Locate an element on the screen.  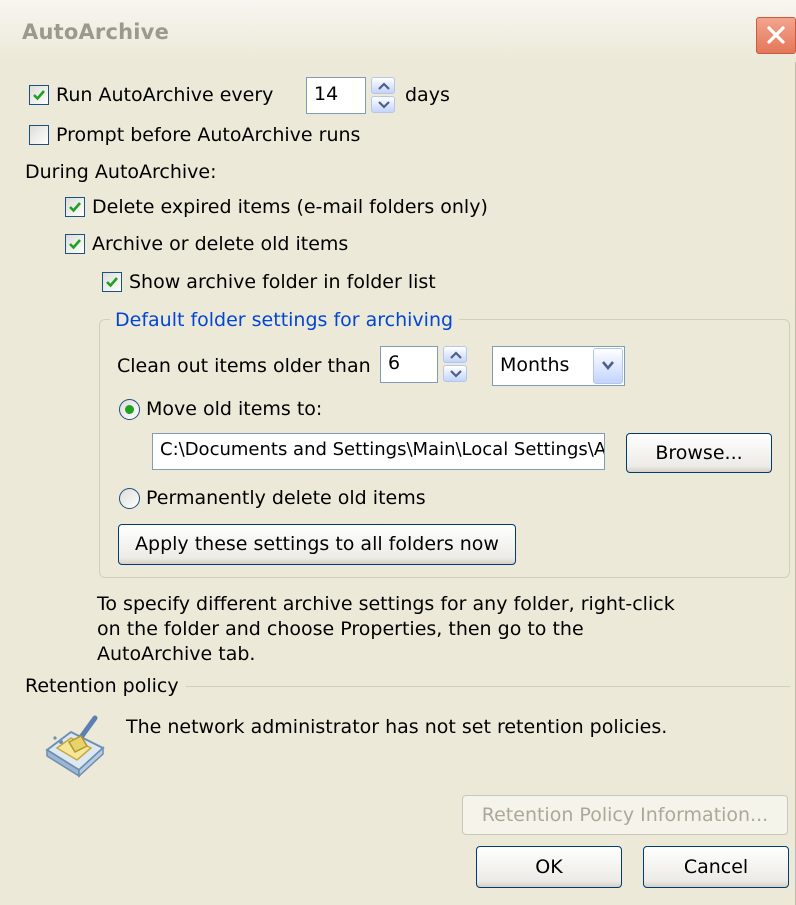
mailbox-cleanup-icon is located at coordinates (75, 746).